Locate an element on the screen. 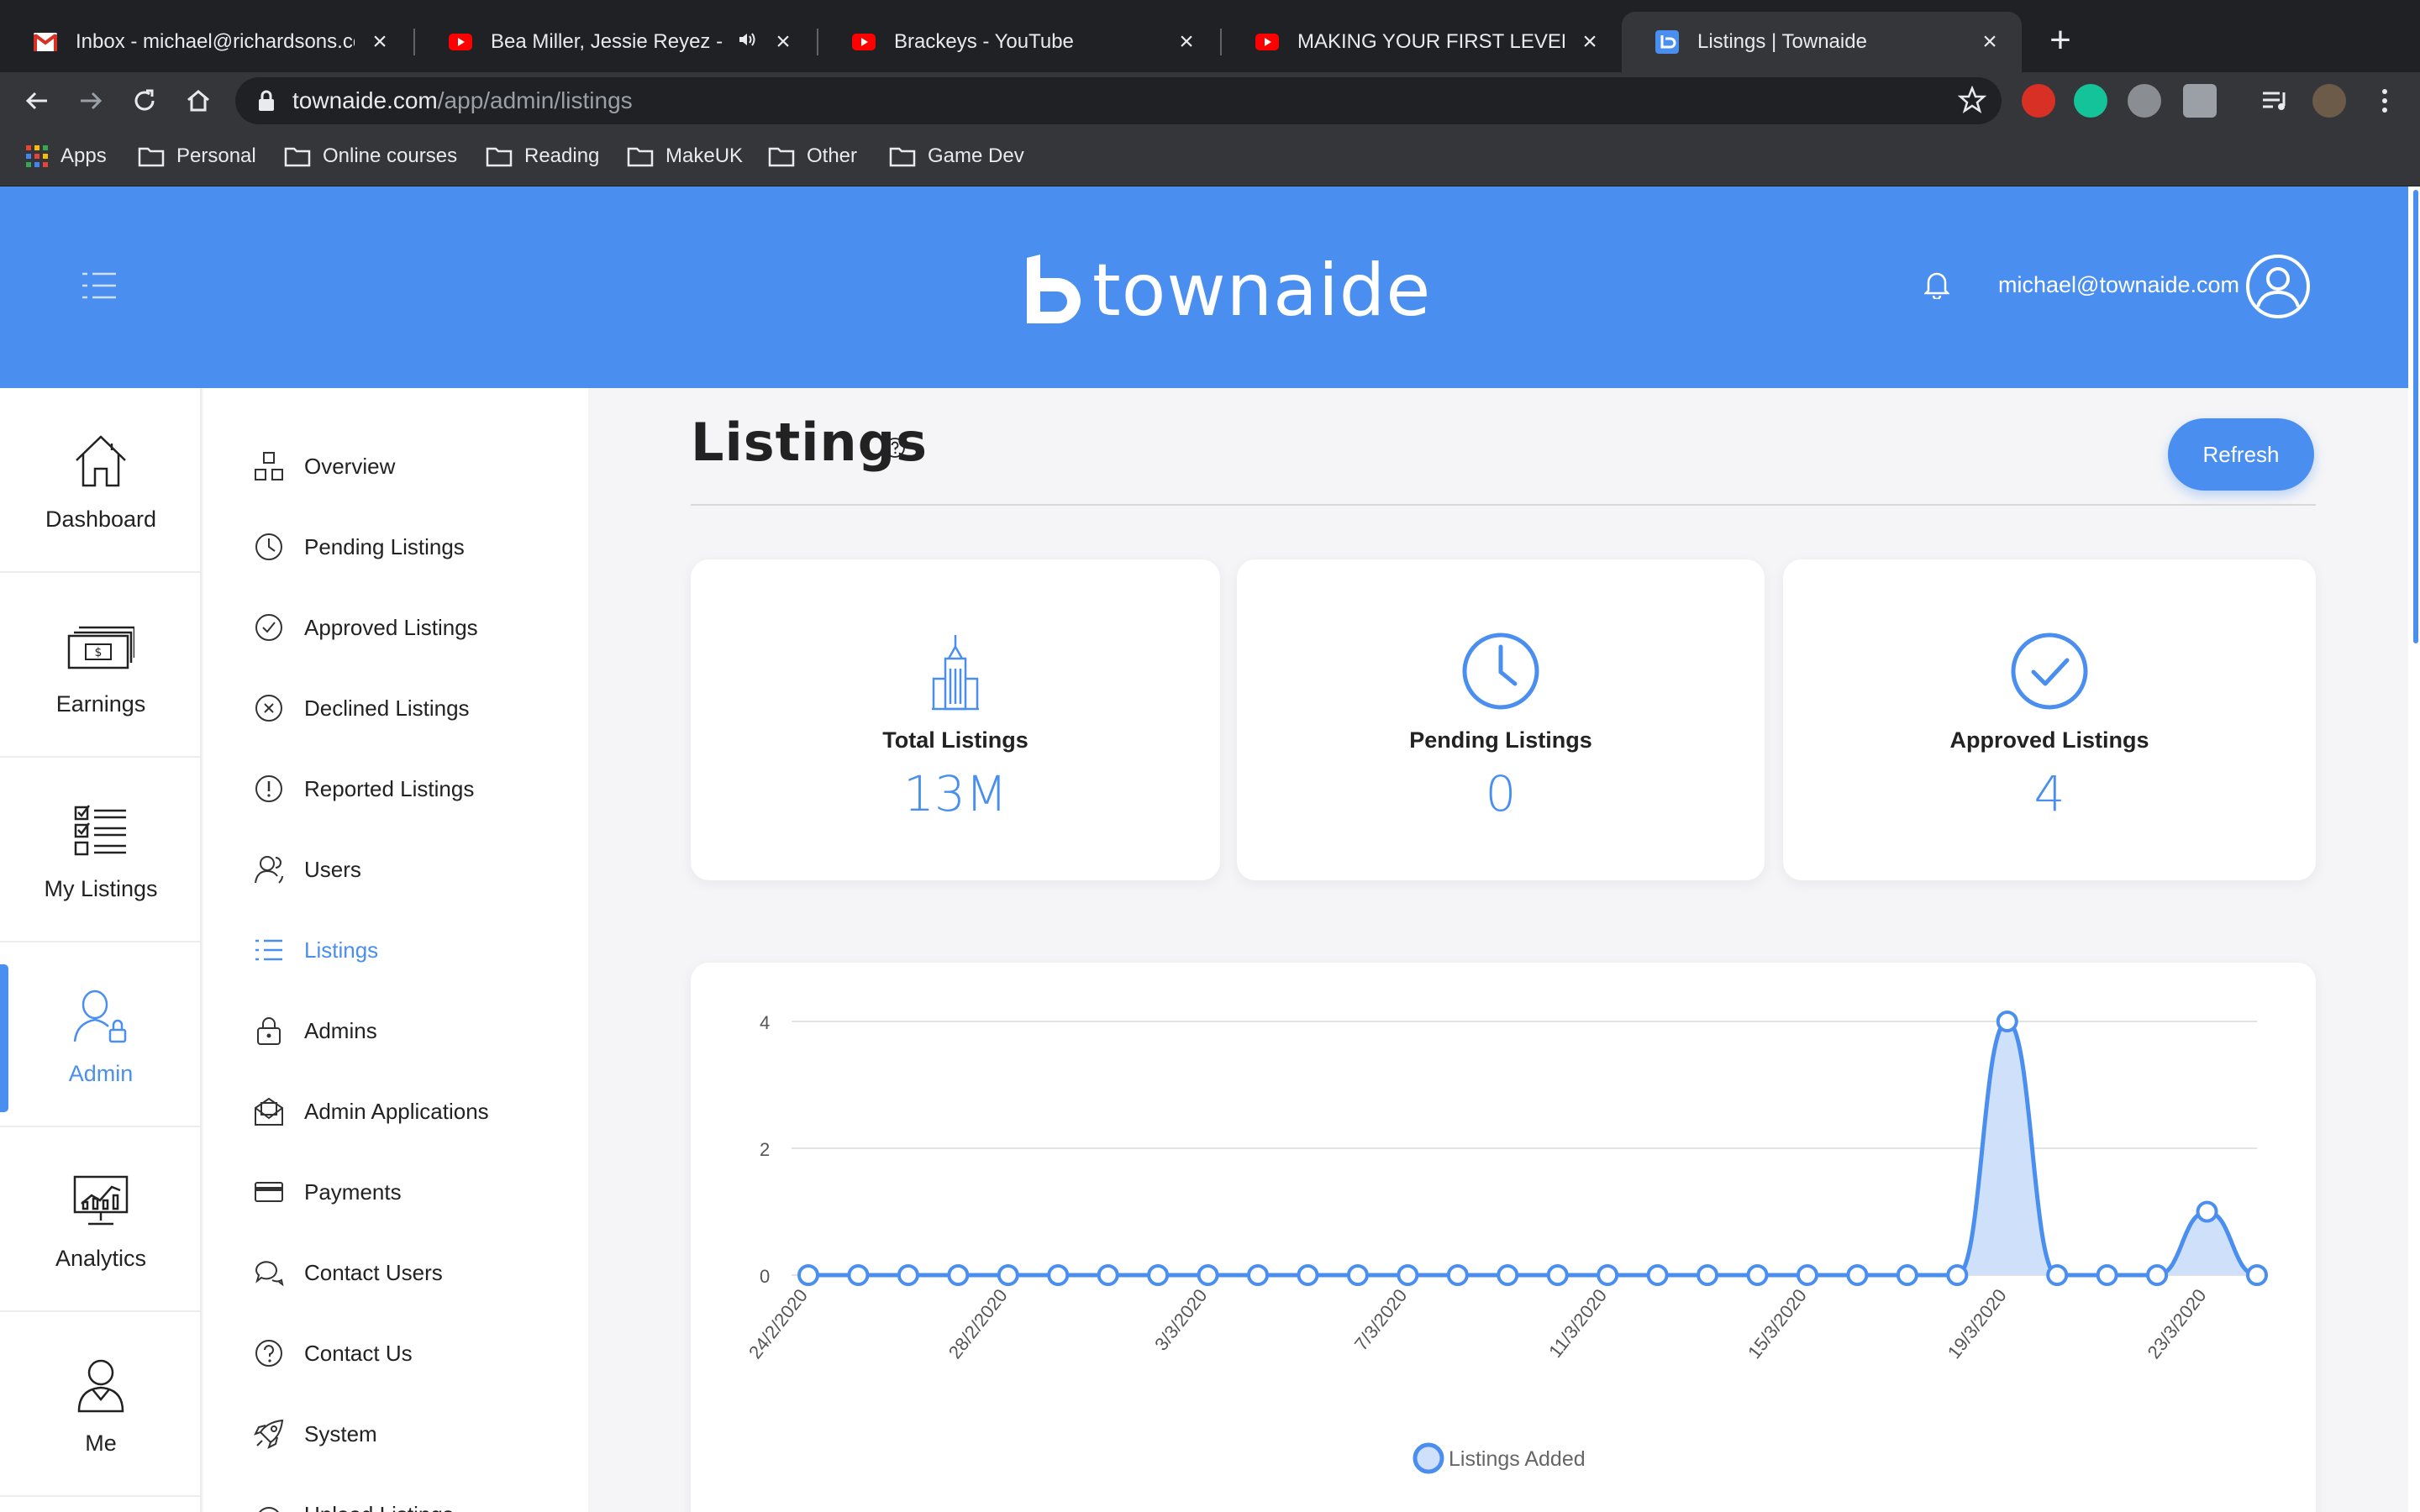 This screenshot has height=1512, width=2420. submenu-item-payments: Payments is located at coordinates (327, 1192).